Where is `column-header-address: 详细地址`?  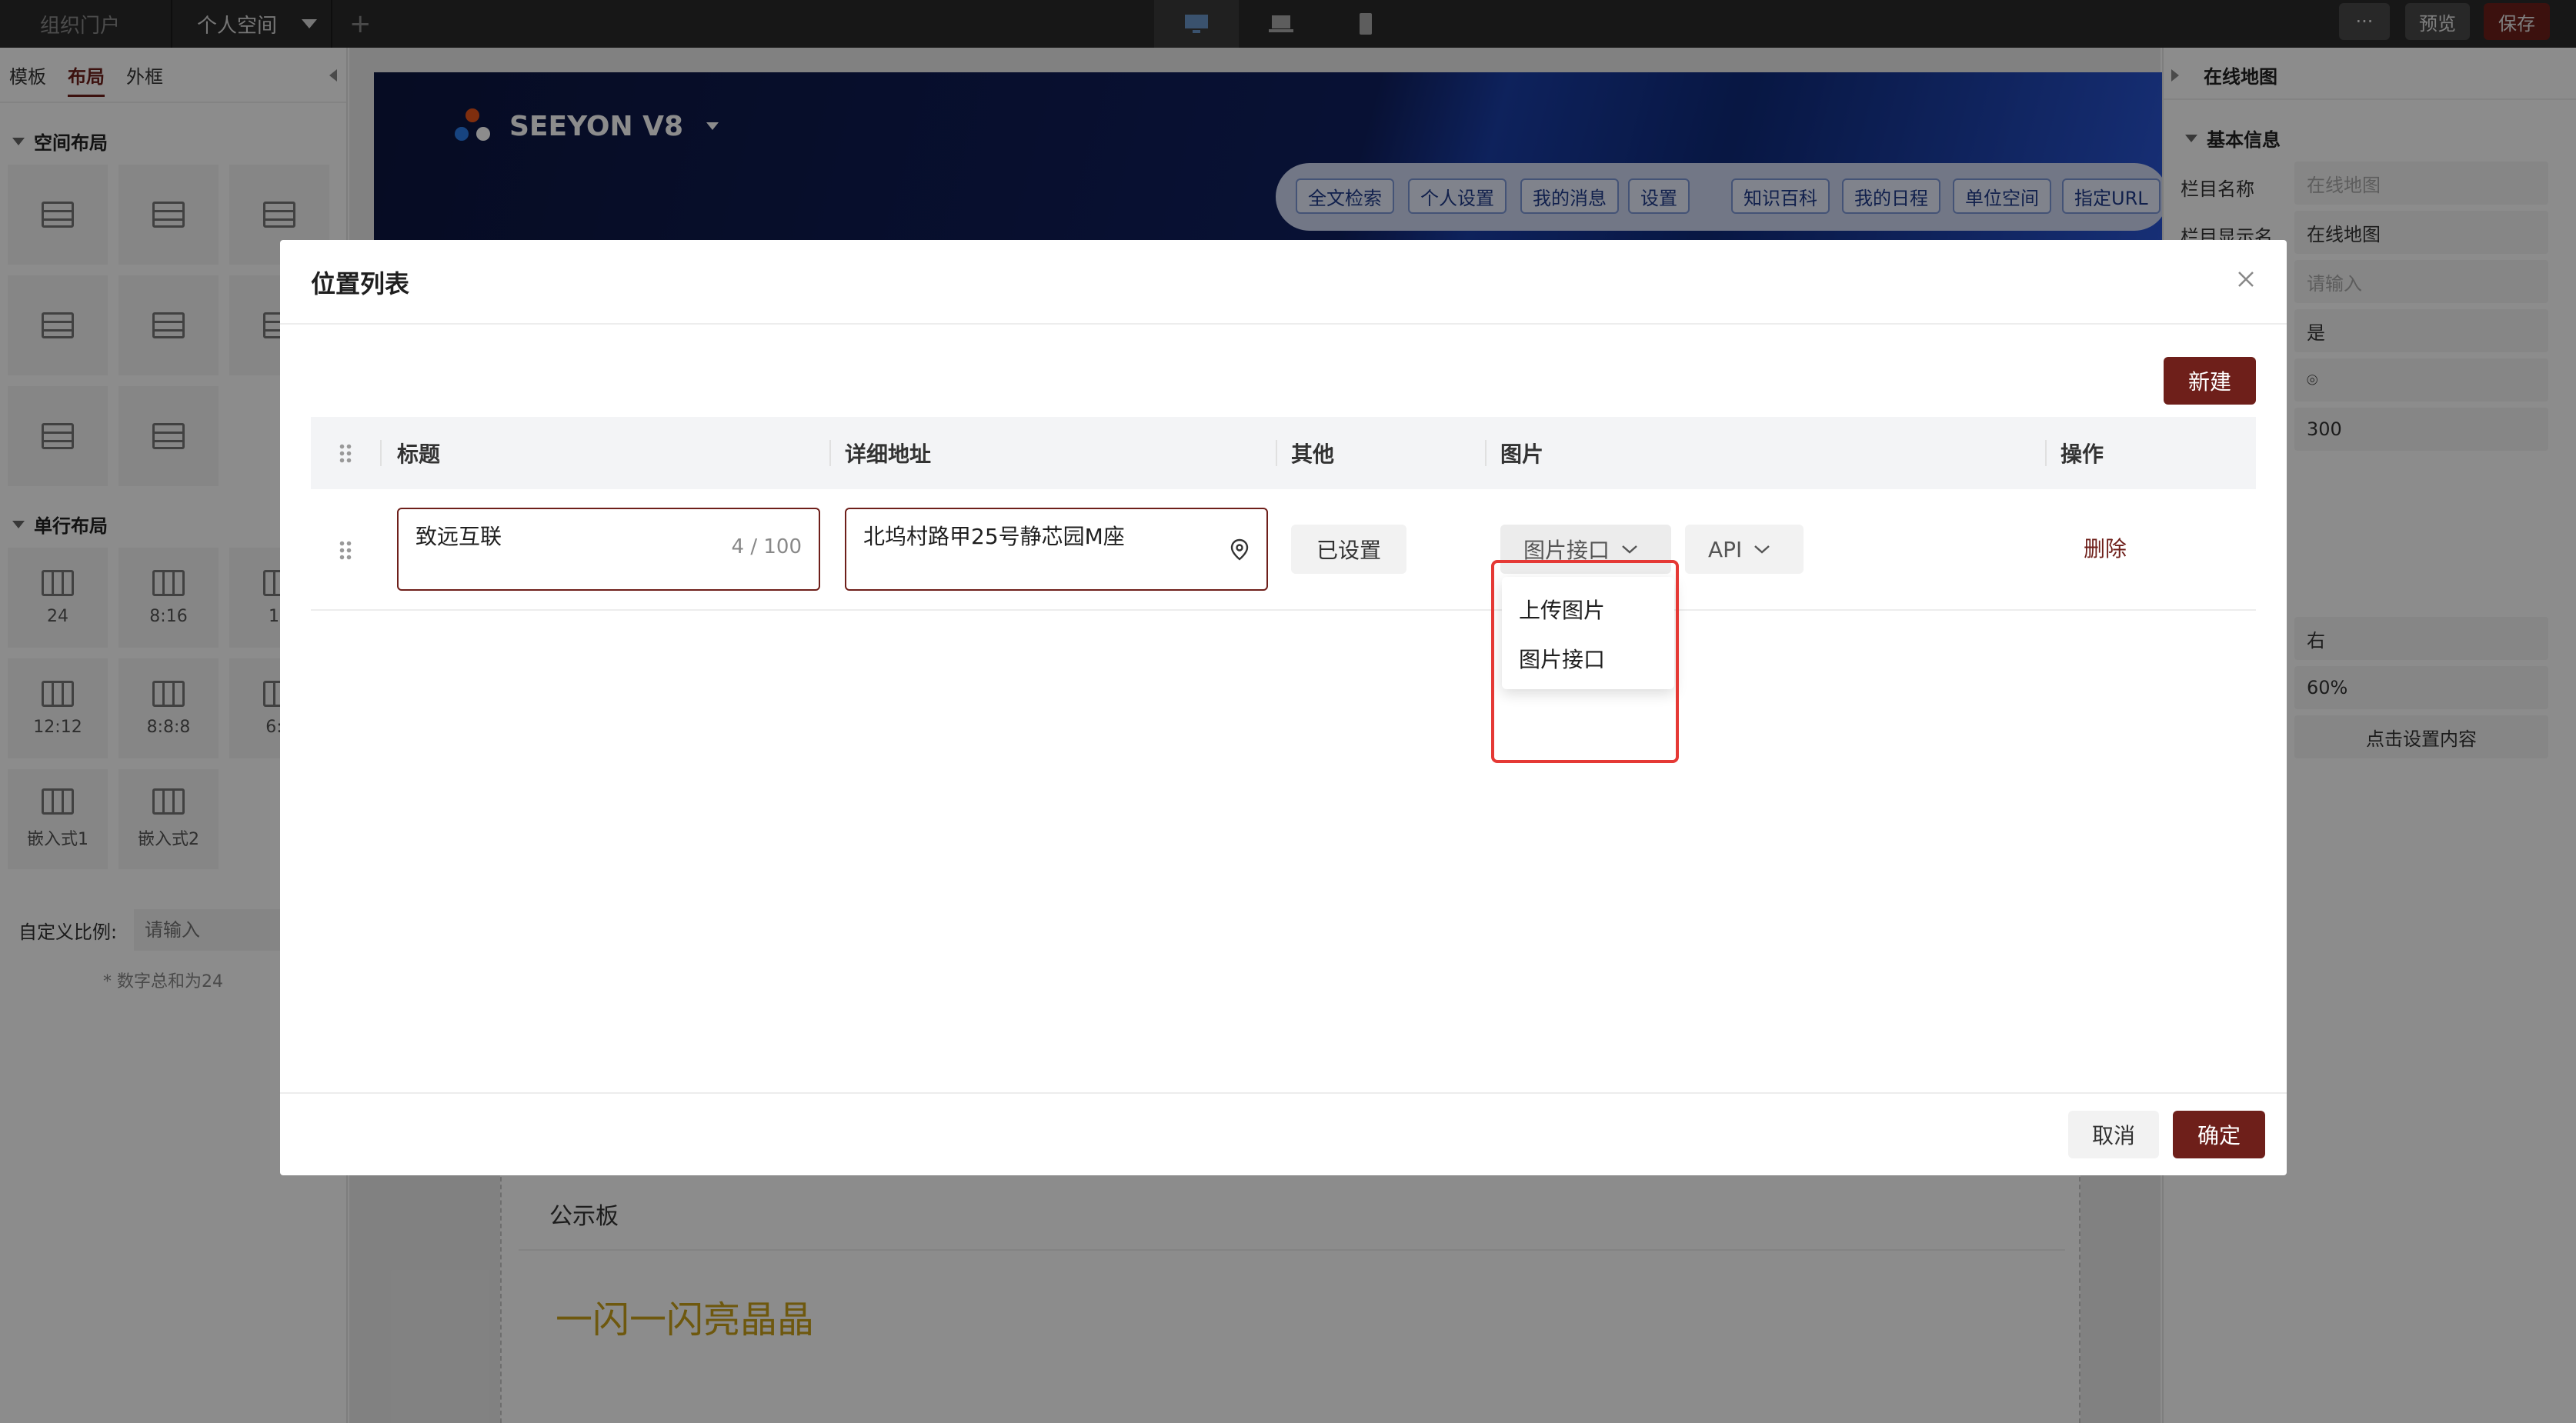 column-header-address: 详细地址 is located at coordinates (889, 454).